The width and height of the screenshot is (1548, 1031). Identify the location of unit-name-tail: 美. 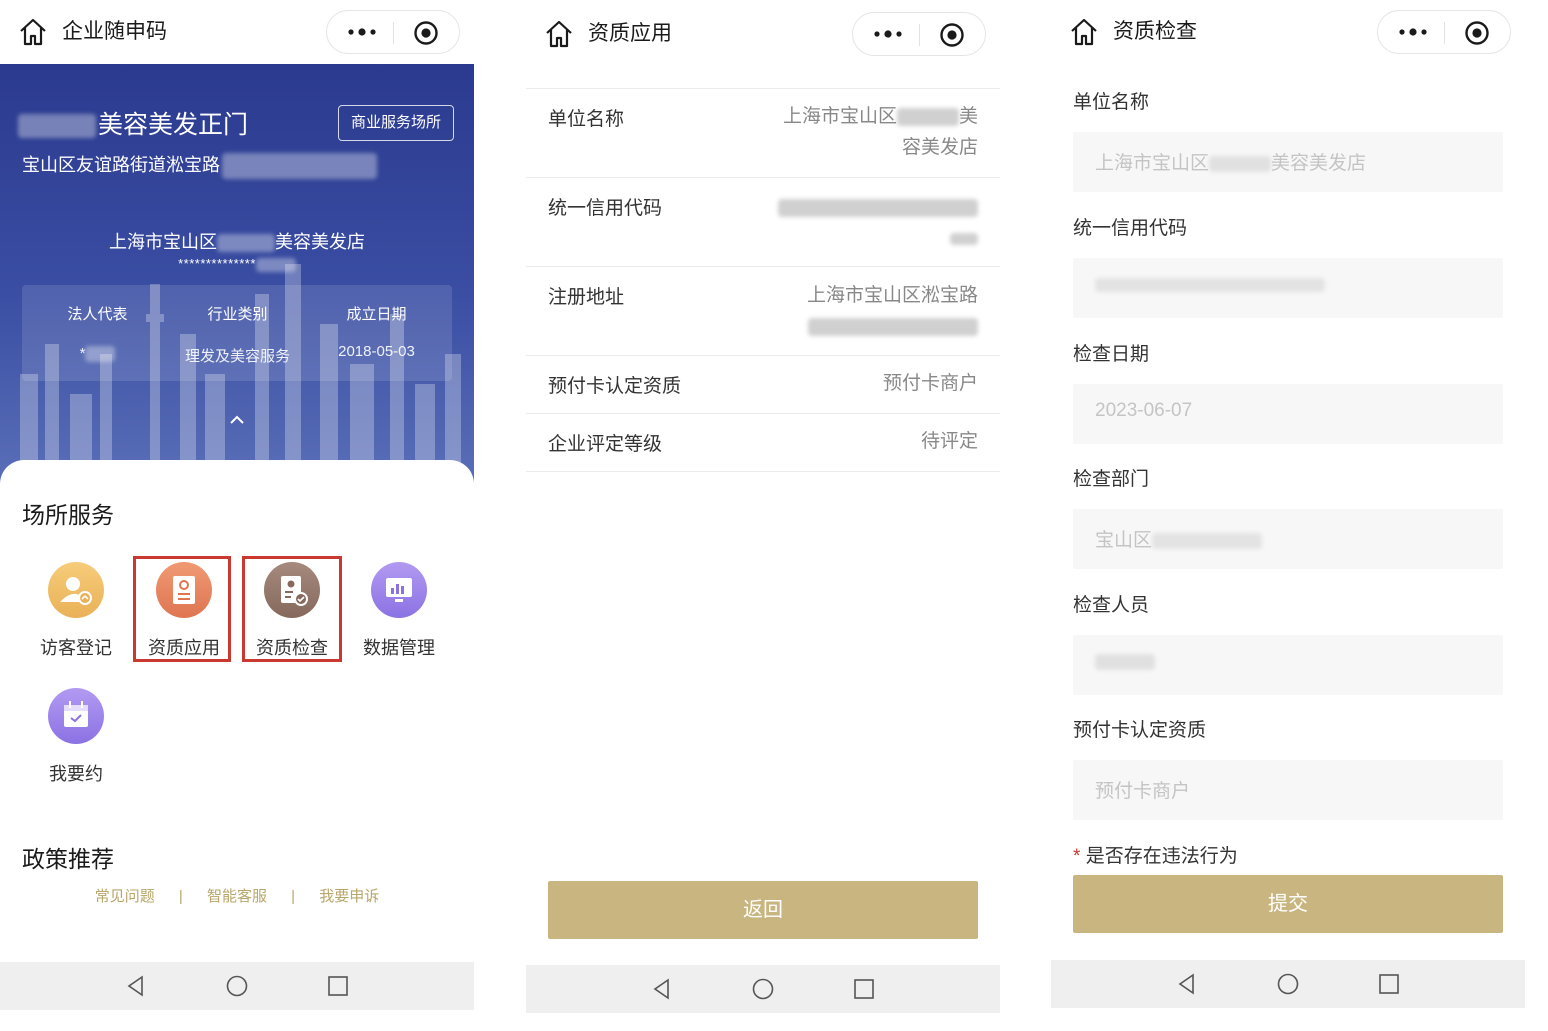
(968, 116).